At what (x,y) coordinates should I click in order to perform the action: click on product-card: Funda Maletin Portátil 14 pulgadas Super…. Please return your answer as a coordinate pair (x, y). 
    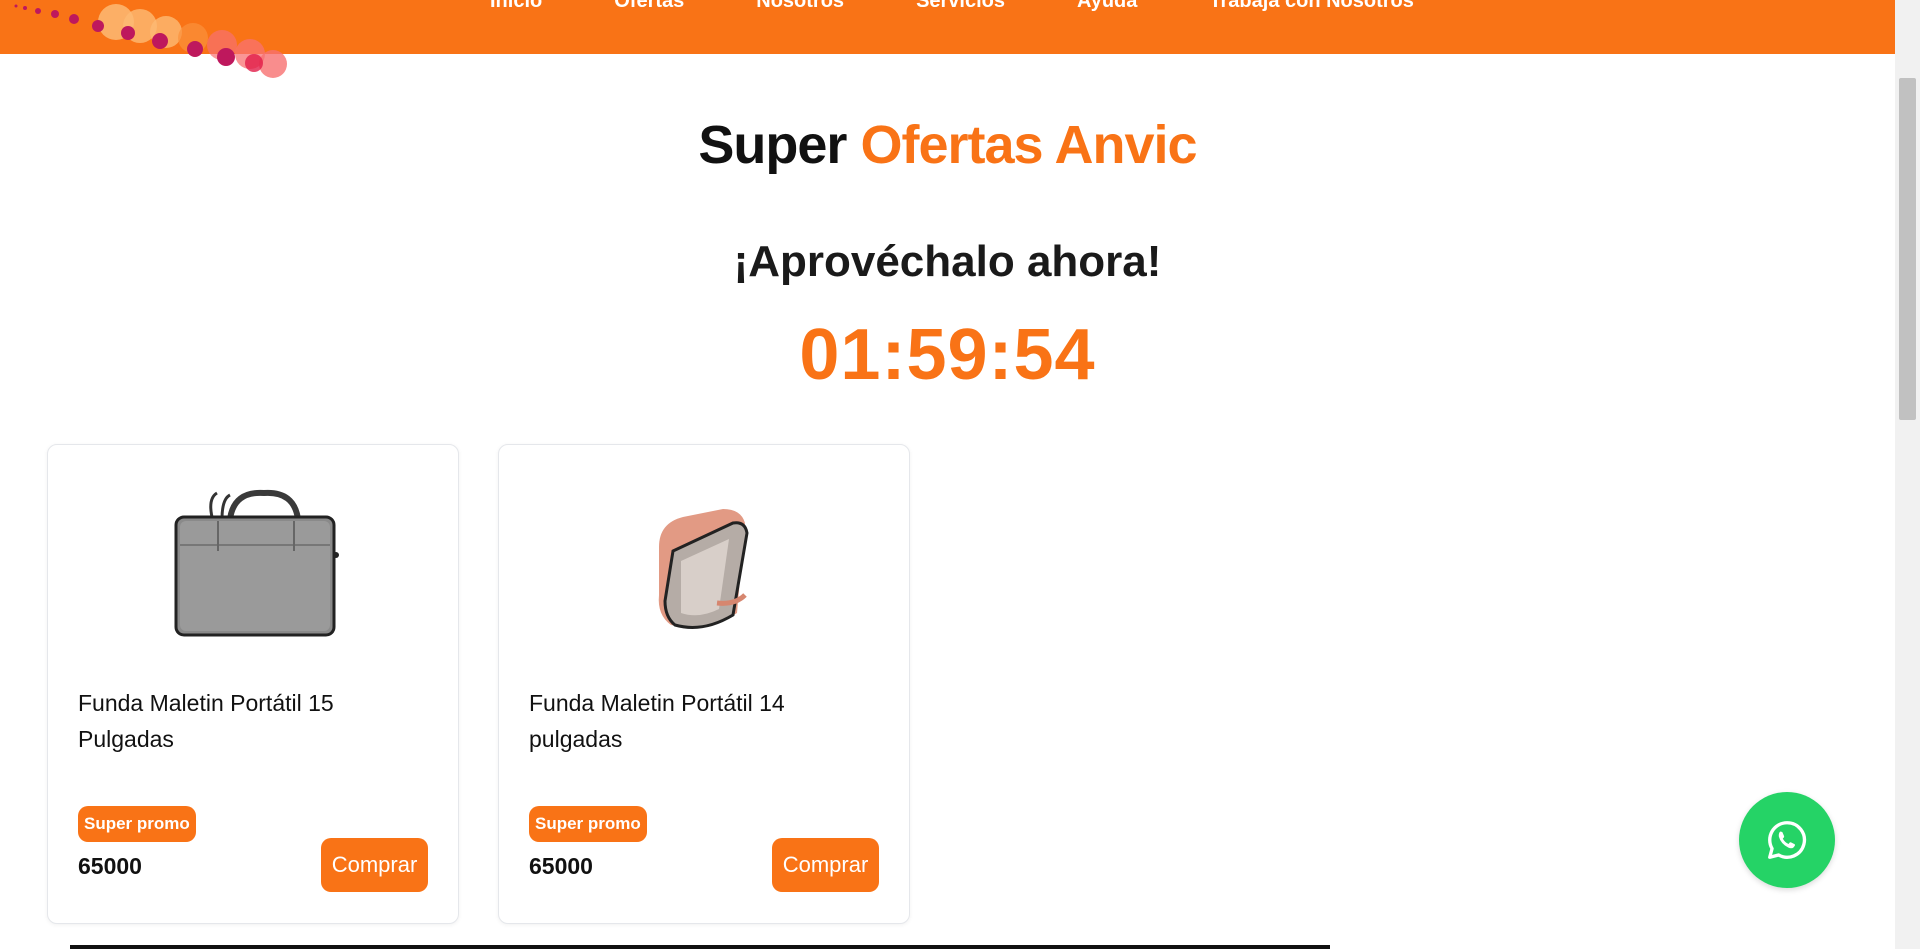
    Looking at the image, I should click on (704, 684).